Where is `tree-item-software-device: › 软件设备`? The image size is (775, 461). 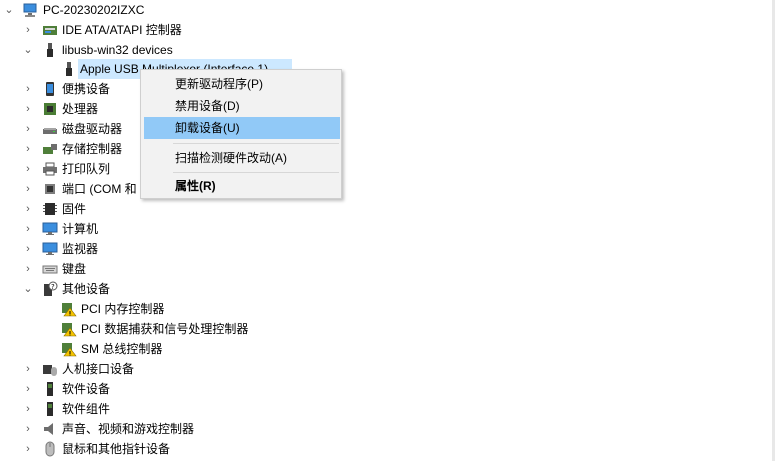 tree-item-software-device: › 软件设备 is located at coordinates (200, 389).